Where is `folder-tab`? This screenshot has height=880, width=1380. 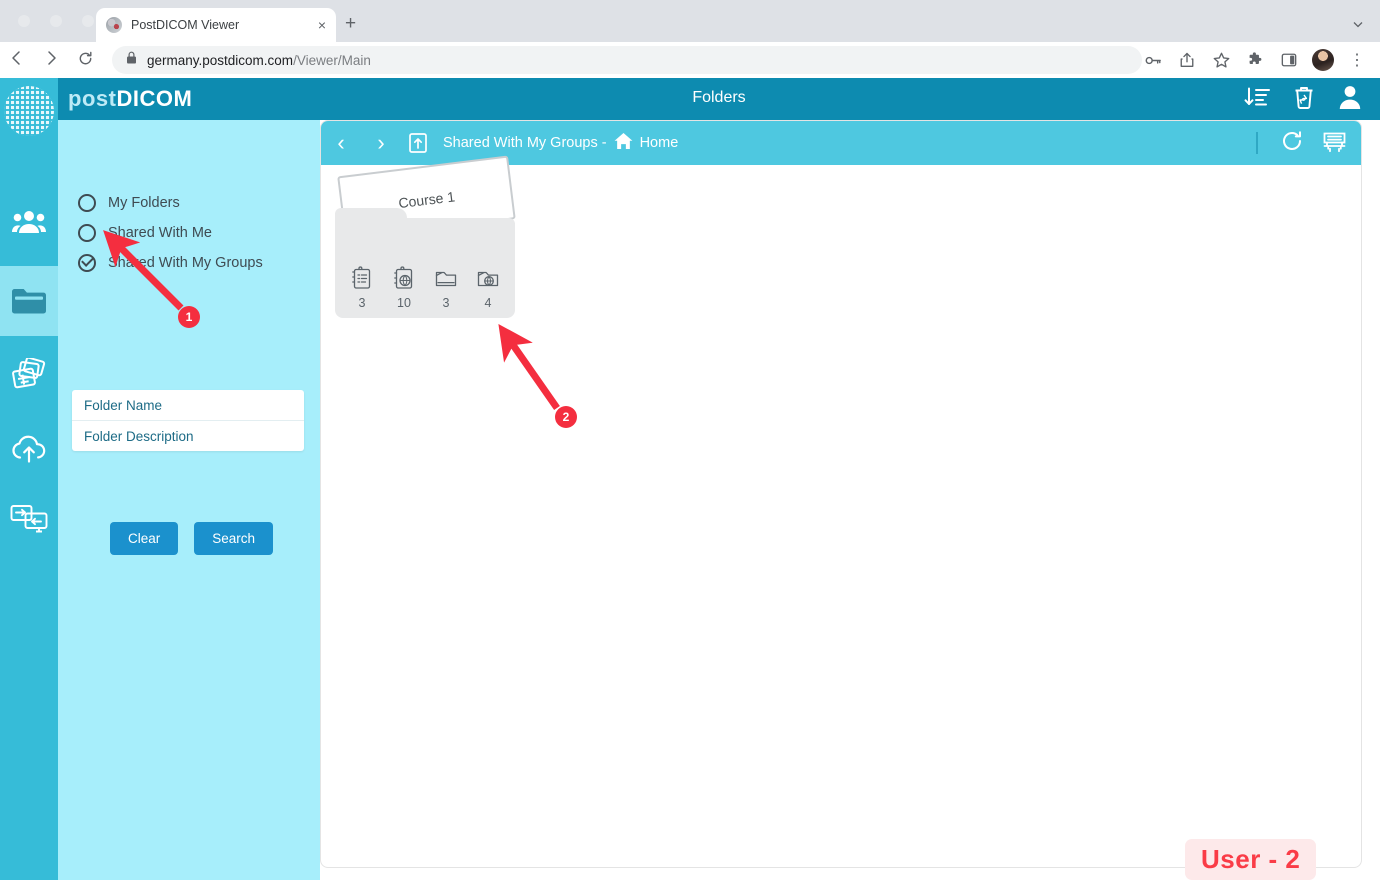
folder-tab is located at coordinates (371, 217).